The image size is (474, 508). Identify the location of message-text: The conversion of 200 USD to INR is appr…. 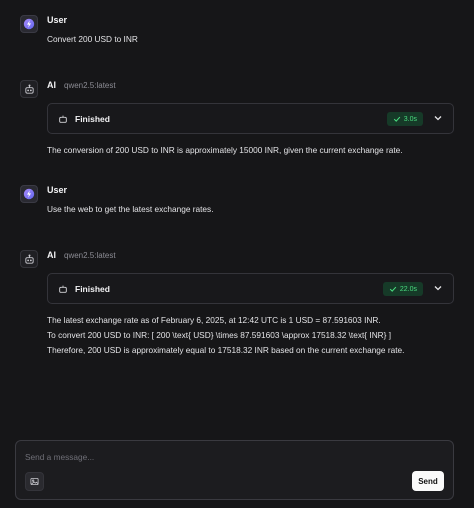
(250, 150).